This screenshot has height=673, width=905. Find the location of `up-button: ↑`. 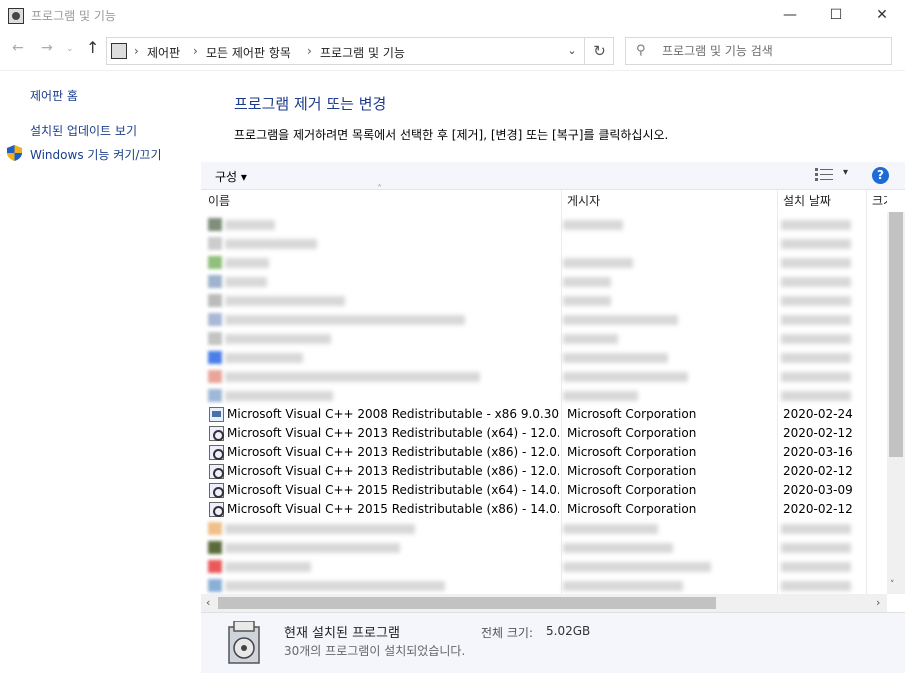

up-button: ↑ is located at coordinates (92, 47).